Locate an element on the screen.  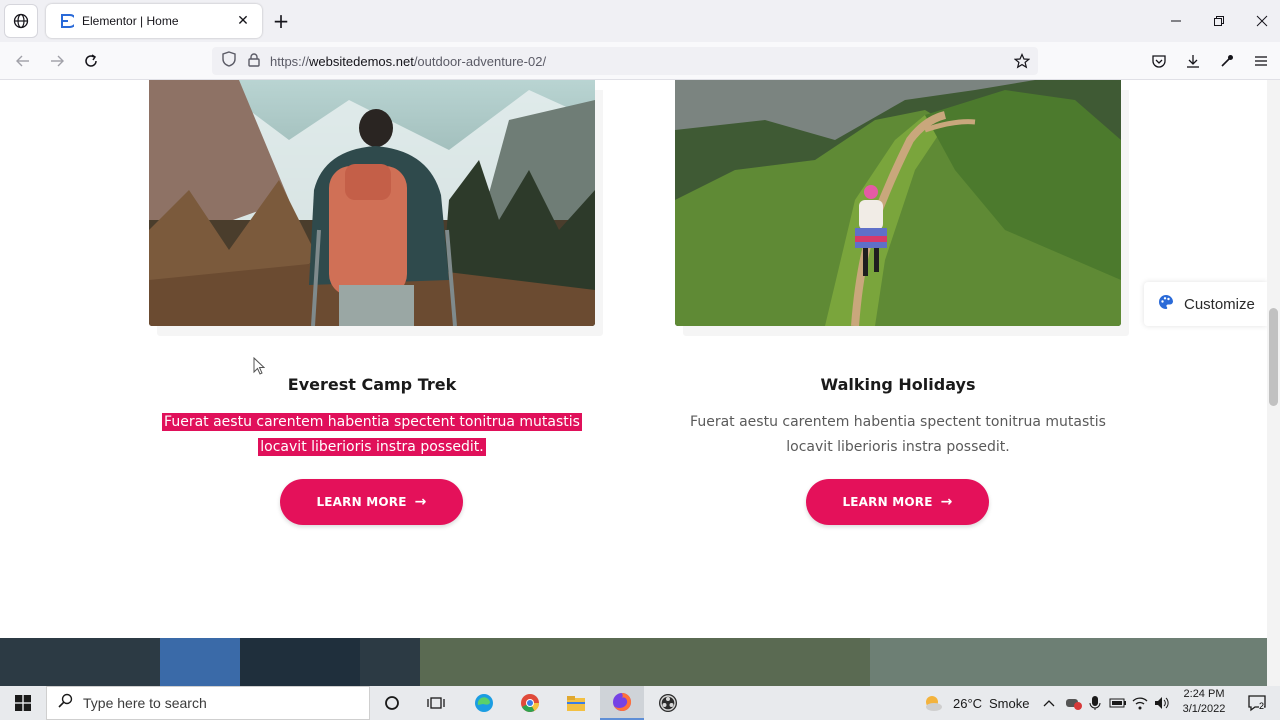
palette-icon is located at coordinates (1166, 304).